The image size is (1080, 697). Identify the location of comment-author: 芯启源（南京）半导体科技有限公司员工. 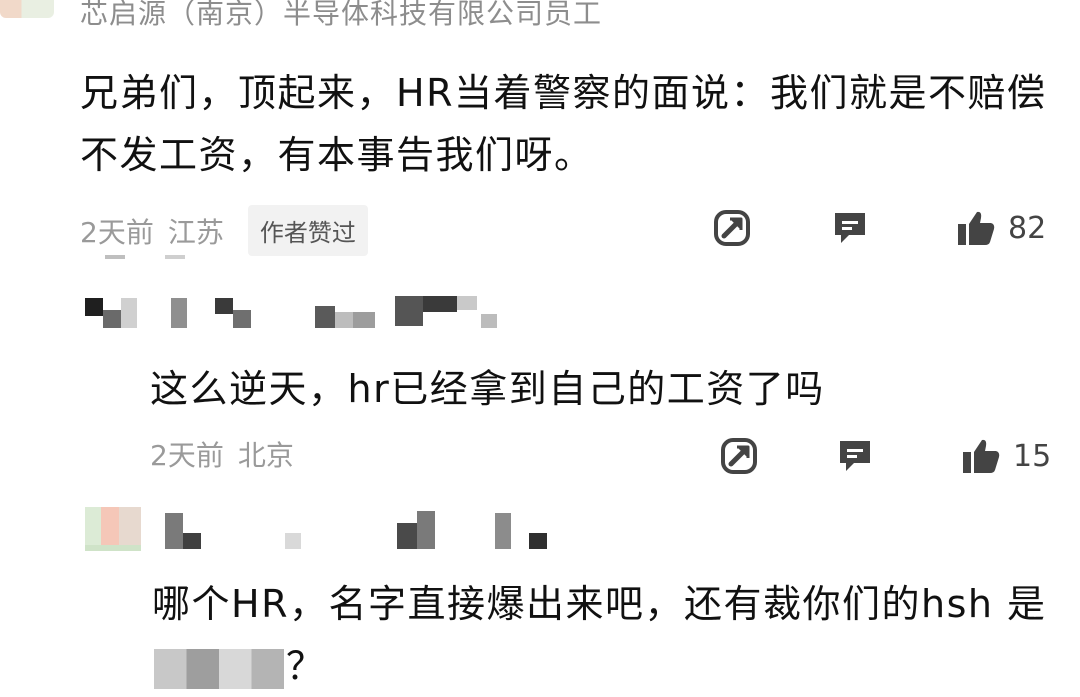
(341, 16).